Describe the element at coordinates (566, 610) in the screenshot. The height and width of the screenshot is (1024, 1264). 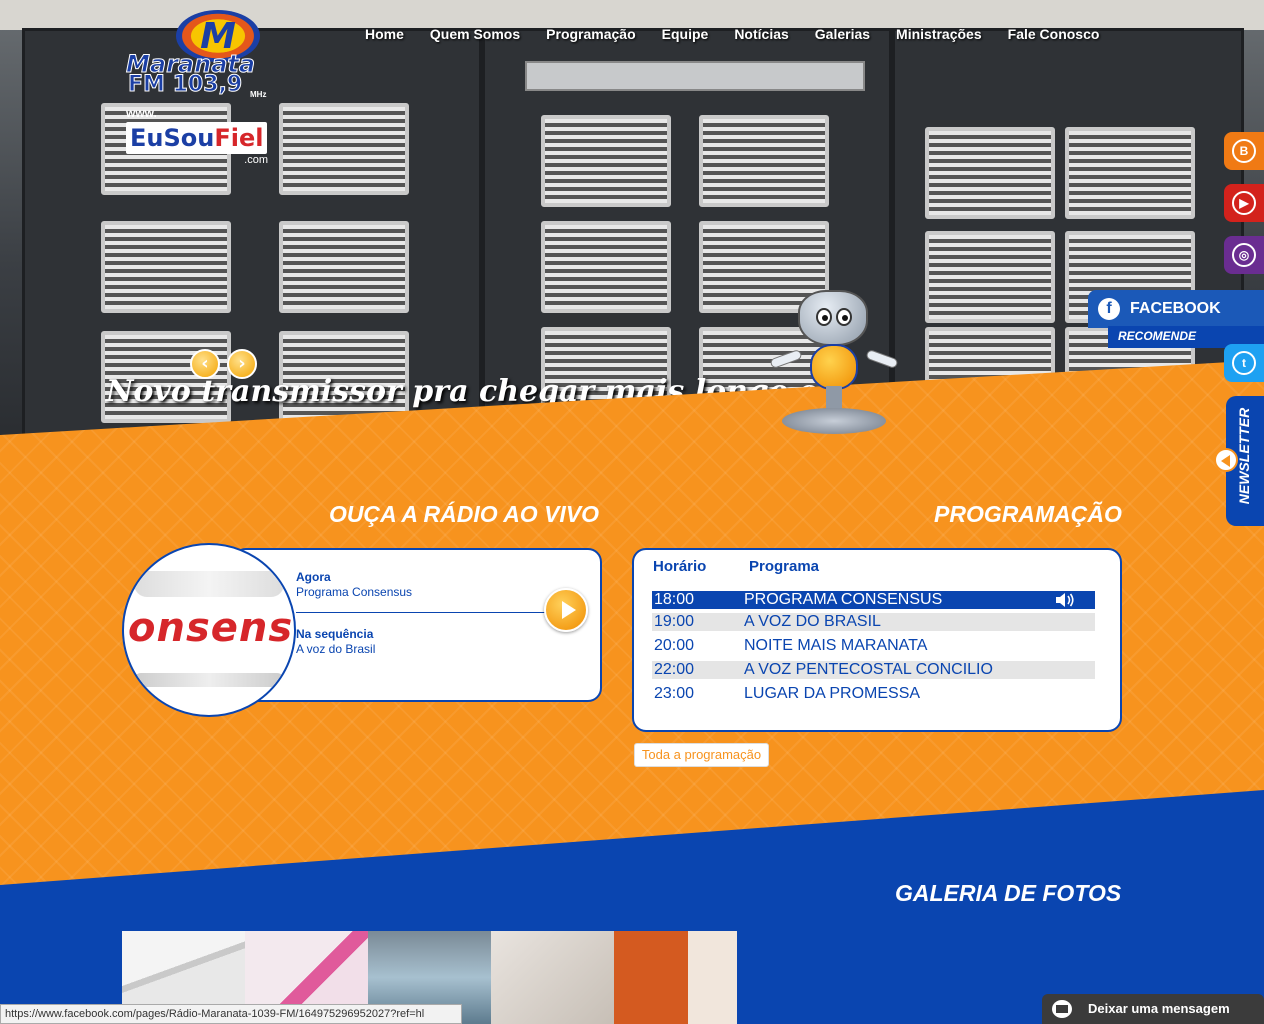
I see `play-icon` at that location.